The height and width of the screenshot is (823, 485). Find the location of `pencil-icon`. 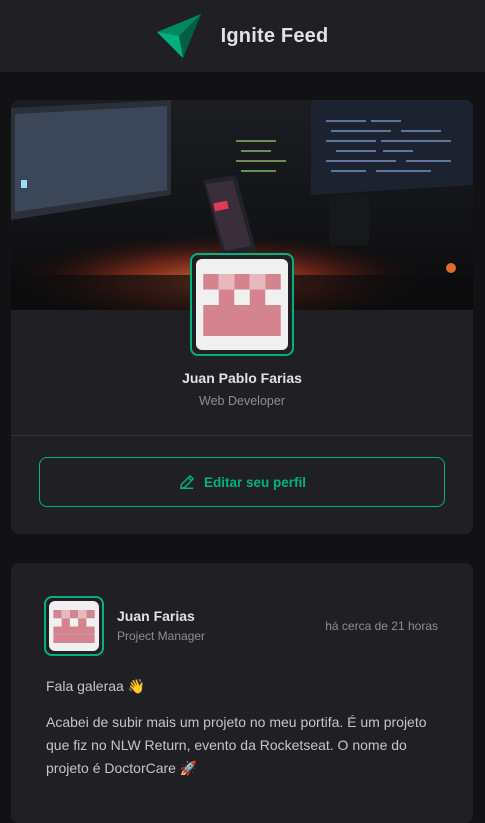

pencil-icon is located at coordinates (186, 482).